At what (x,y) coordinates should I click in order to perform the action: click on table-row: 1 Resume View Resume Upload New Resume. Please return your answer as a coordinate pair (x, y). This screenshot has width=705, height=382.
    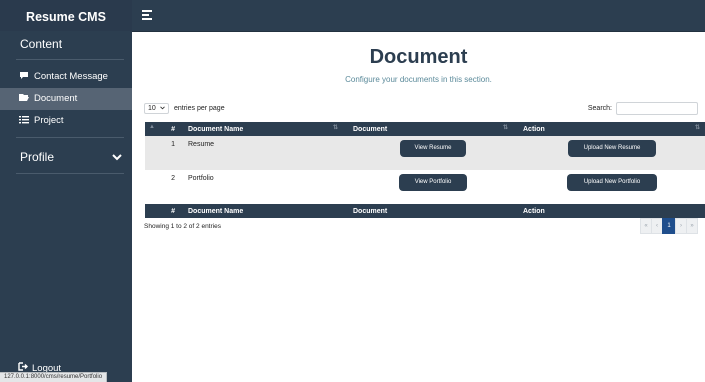
    Looking at the image, I should click on (425, 153).